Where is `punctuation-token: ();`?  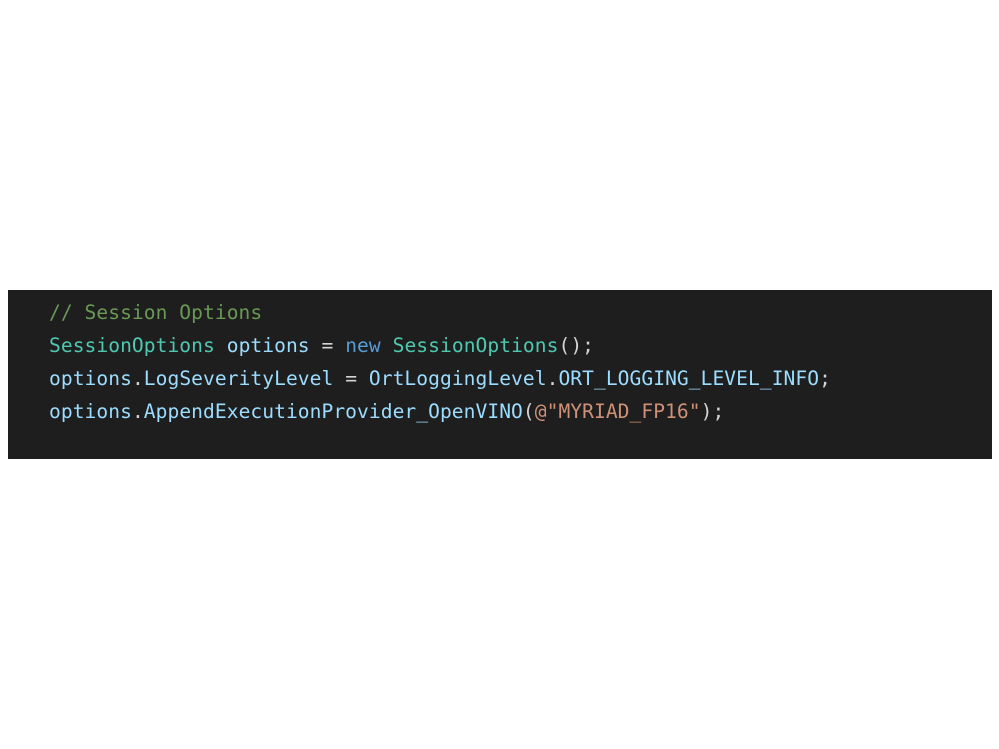
punctuation-token: (); is located at coordinates (576, 345).